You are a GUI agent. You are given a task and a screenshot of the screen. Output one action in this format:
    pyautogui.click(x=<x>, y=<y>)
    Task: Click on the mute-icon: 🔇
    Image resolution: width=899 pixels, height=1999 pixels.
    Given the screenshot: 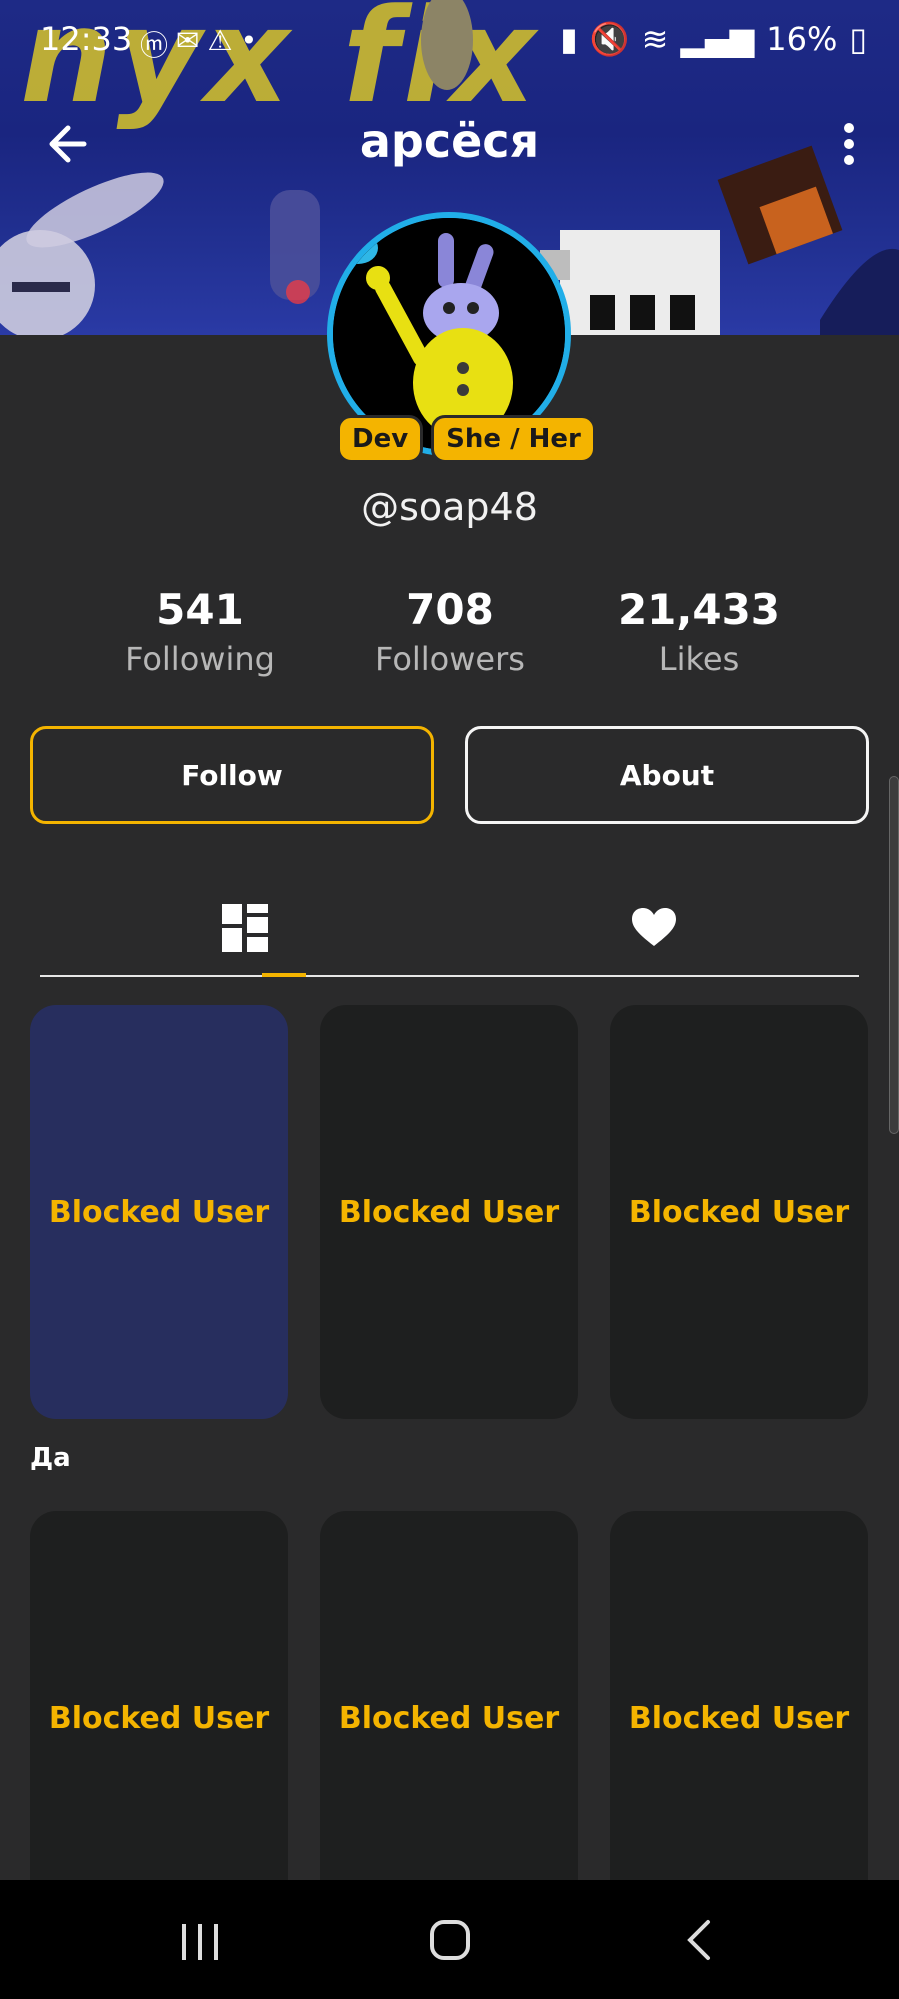 What is the action you would take?
    pyautogui.click(x=609, y=39)
    